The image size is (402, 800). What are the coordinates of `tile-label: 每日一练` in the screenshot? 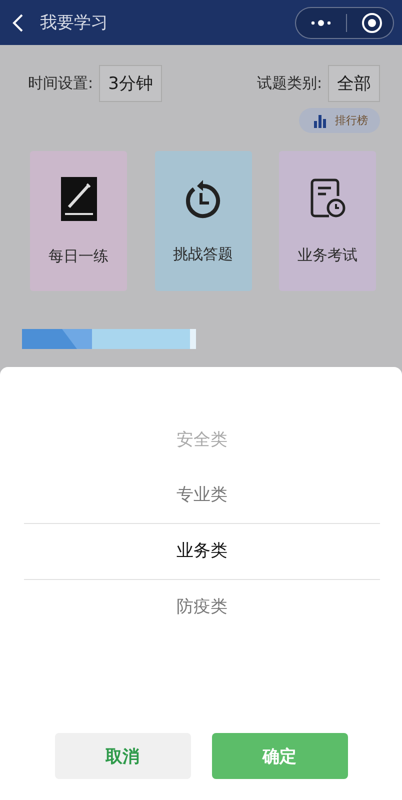 It's located at (78, 256).